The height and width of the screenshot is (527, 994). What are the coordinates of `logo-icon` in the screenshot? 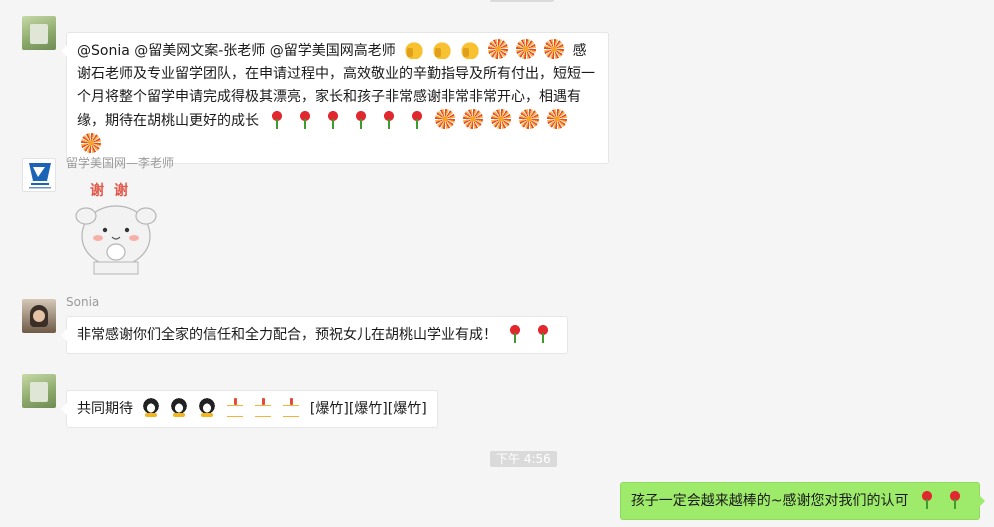 It's located at (40, 176).